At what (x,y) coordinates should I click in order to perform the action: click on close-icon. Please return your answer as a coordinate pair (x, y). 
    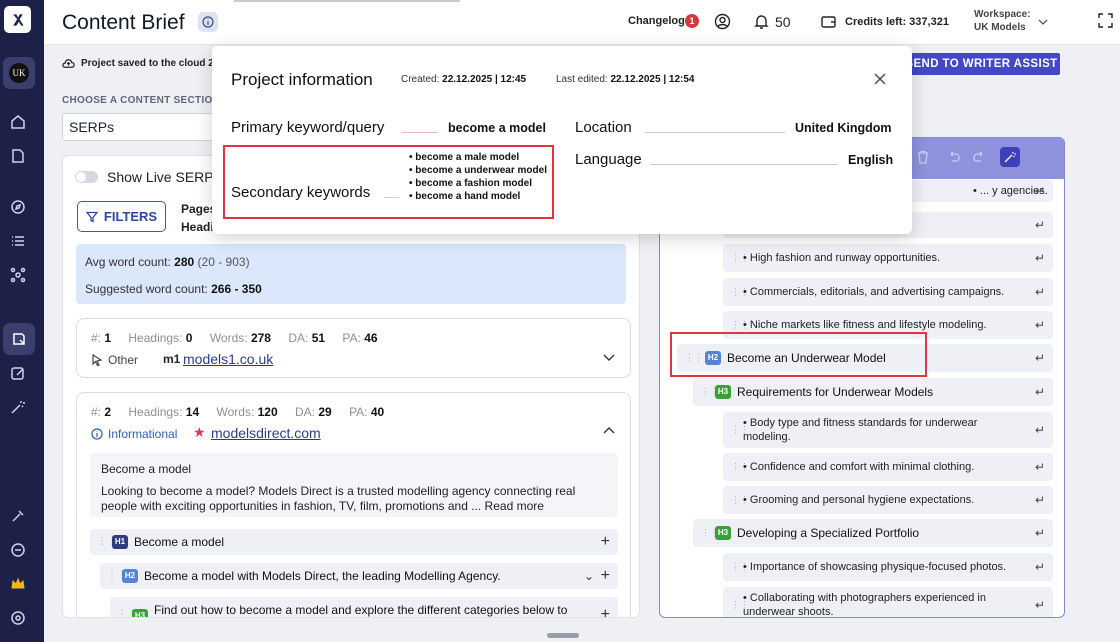
    Looking at the image, I should click on (880, 79).